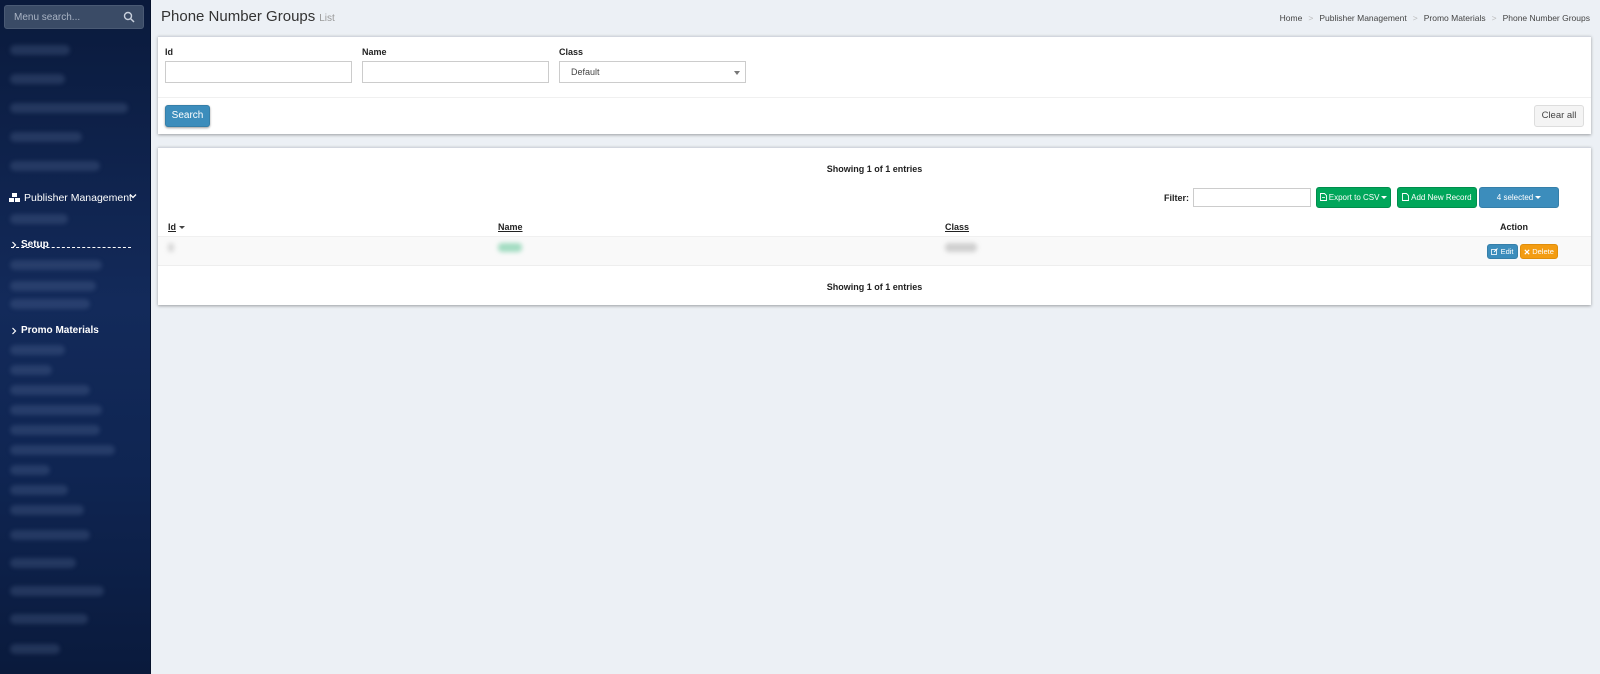  I want to click on name-input, so click(455, 72).